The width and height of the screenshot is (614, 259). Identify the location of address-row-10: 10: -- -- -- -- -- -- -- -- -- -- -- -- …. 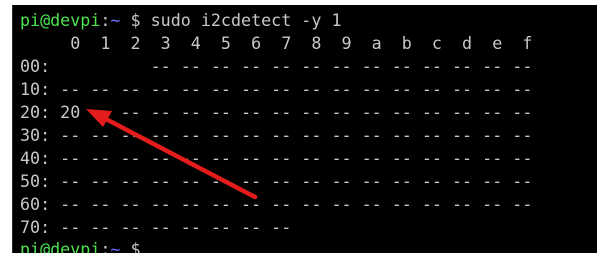
(276, 89).